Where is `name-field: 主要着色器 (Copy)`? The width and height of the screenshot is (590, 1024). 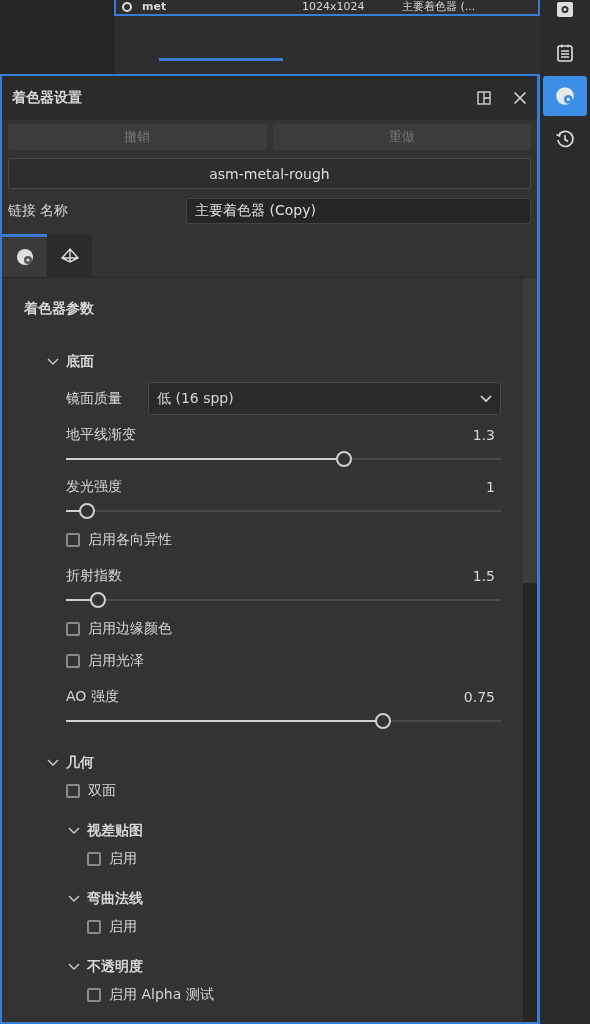
name-field: 主要着色器 (Copy) is located at coordinates (358, 211).